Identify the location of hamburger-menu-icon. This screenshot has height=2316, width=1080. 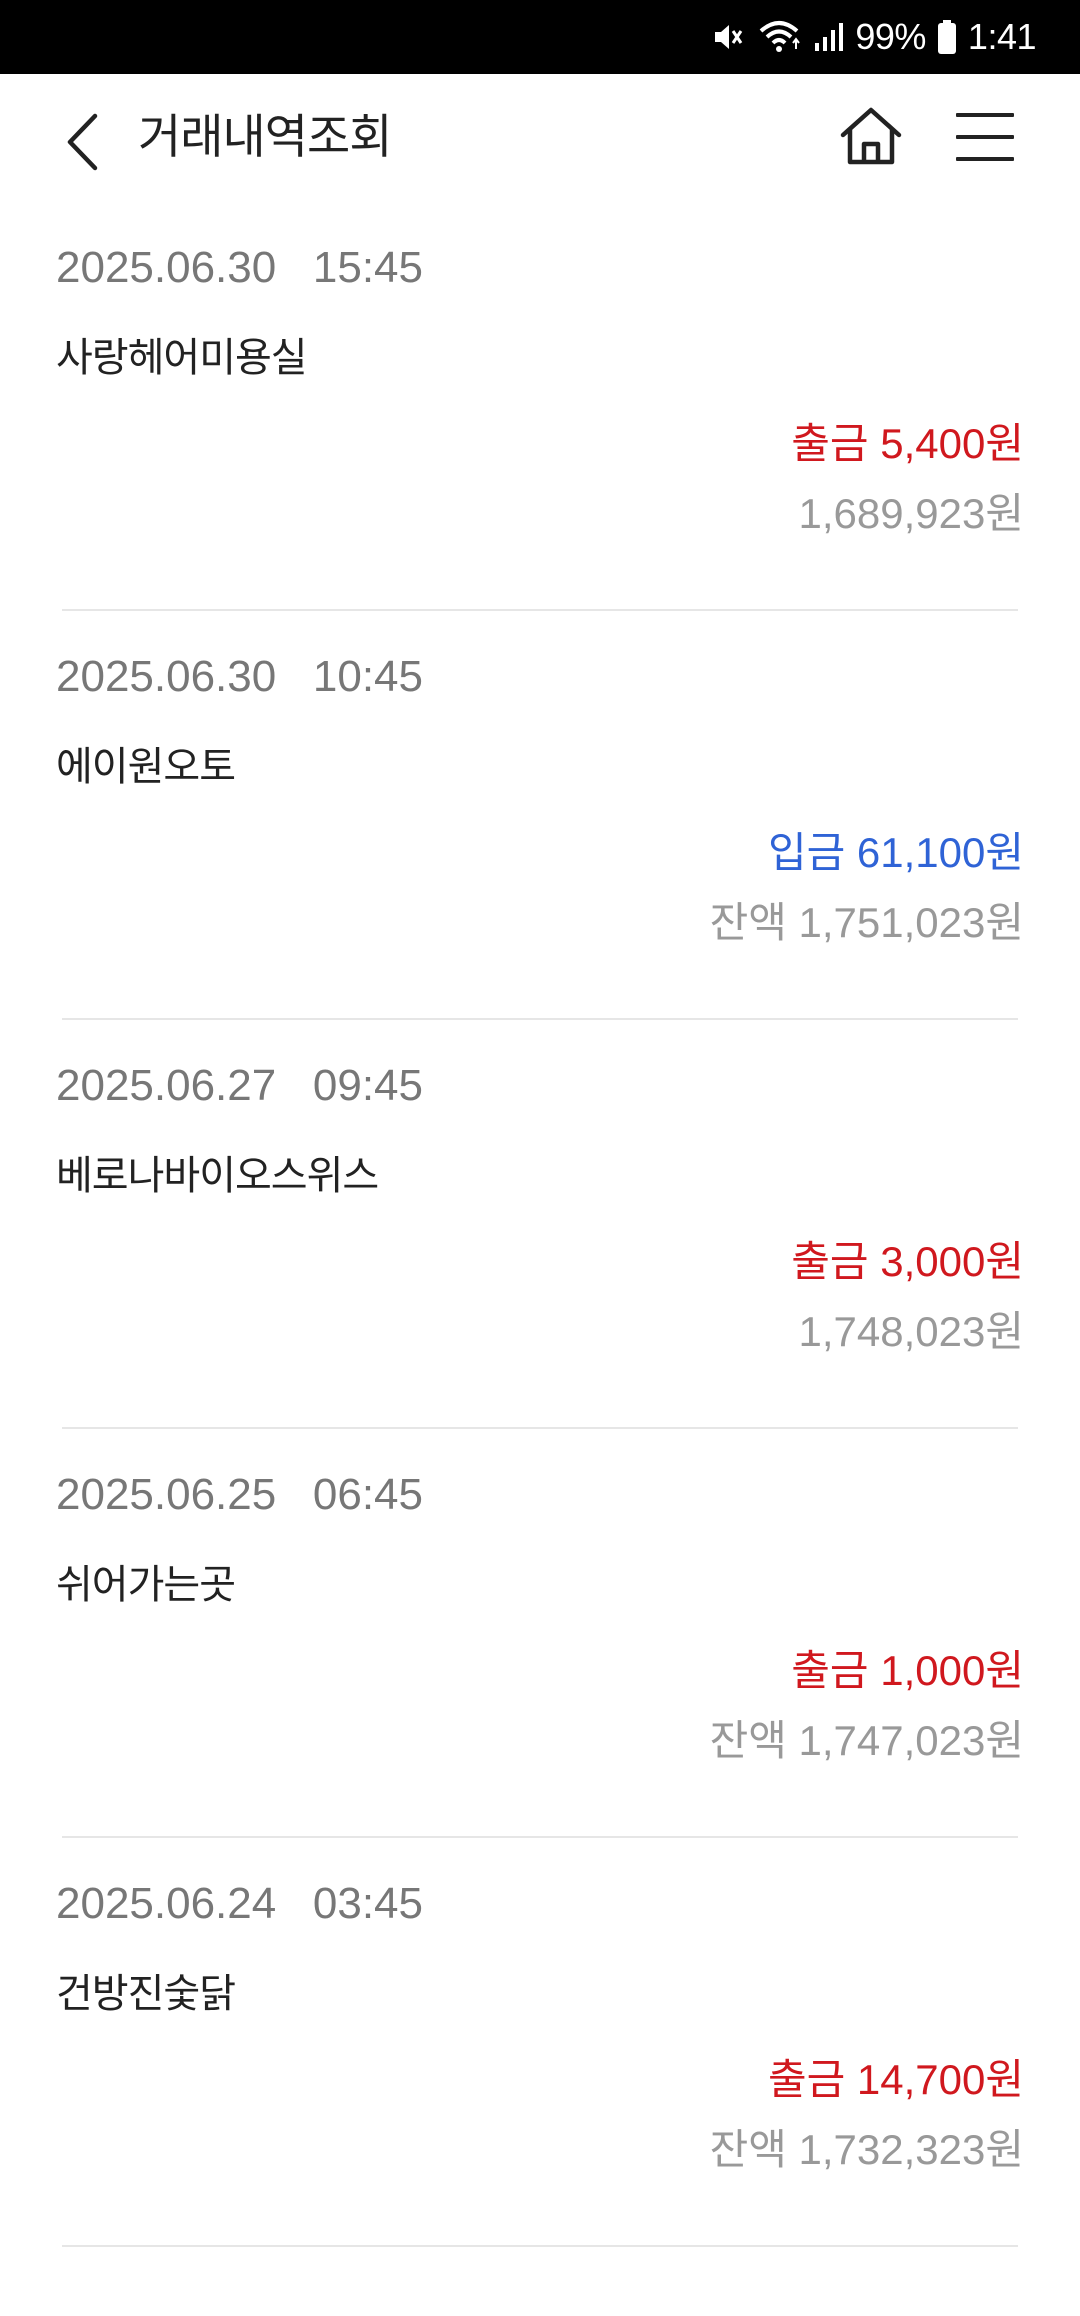
(985, 137).